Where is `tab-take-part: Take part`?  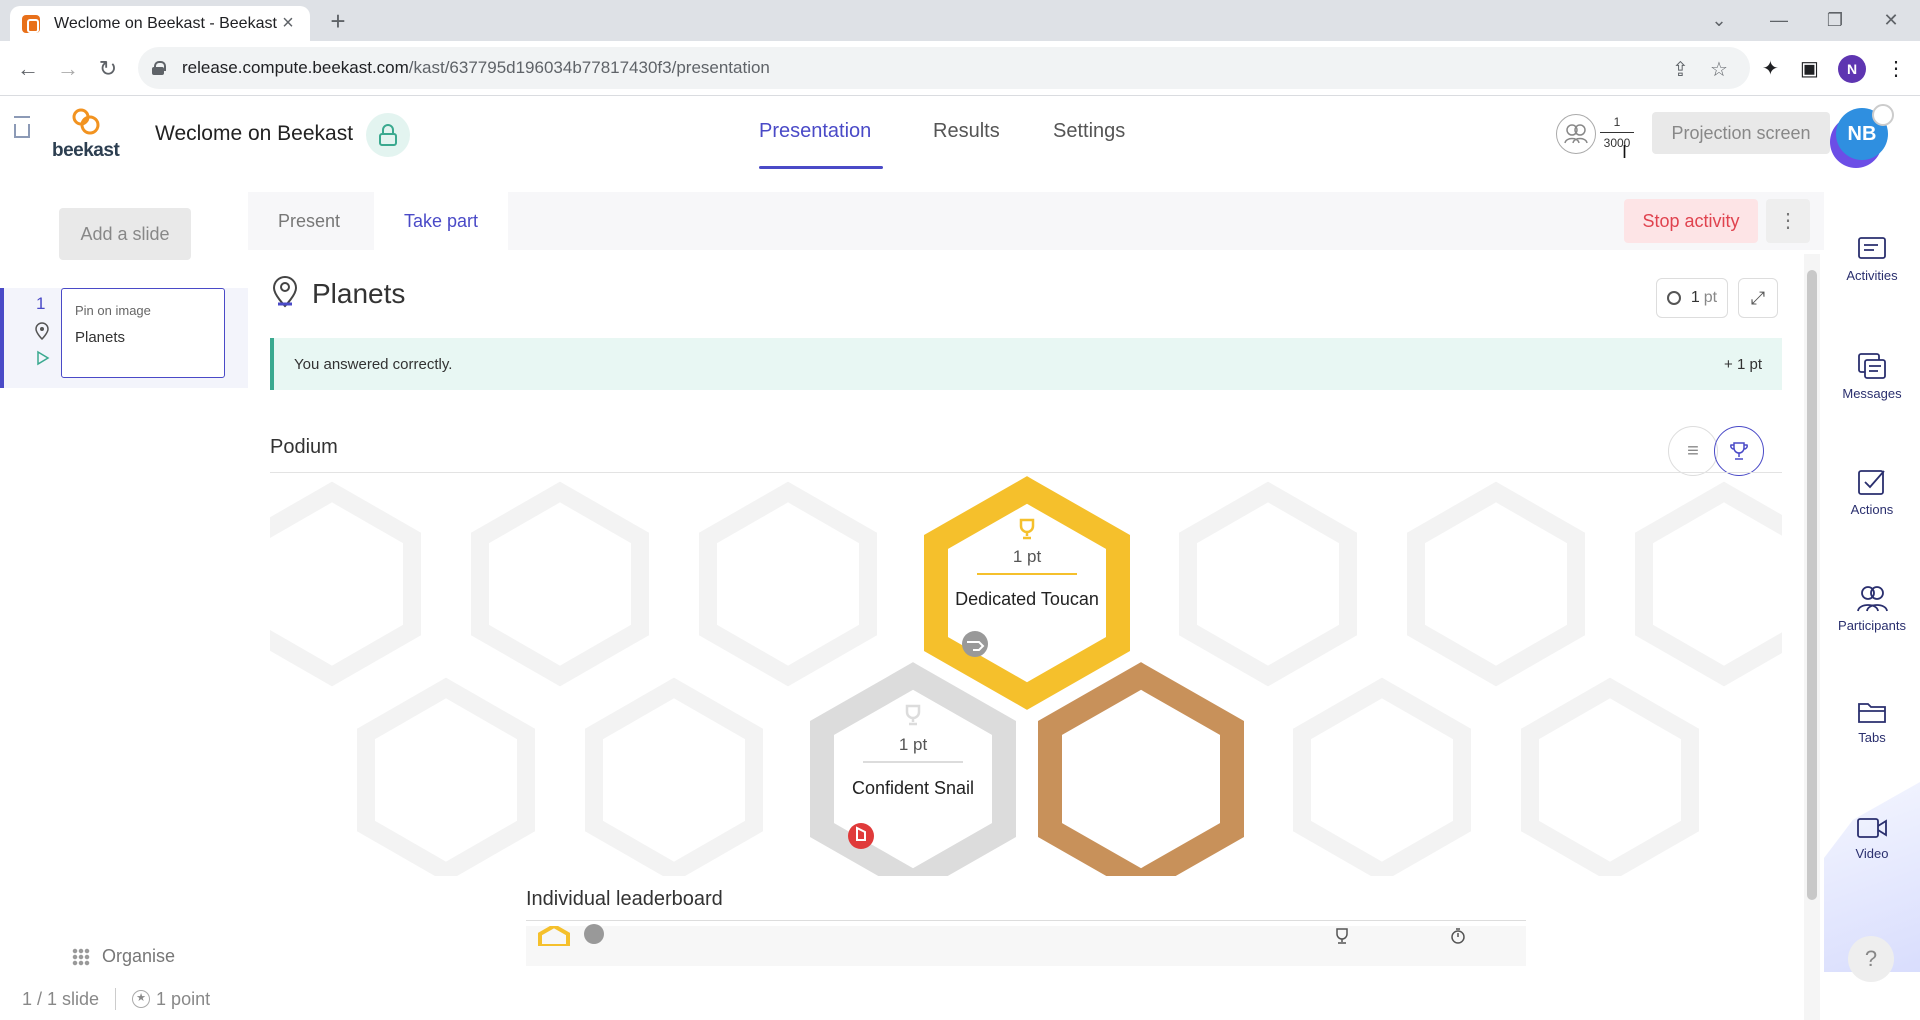
tab-take-part: Take part is located at coordinates (441, 221).